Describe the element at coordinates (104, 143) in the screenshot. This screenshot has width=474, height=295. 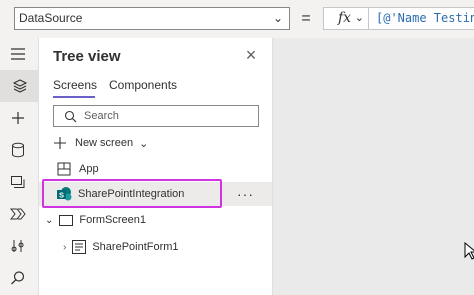
I see `new-screen-label: New screen` at that location.